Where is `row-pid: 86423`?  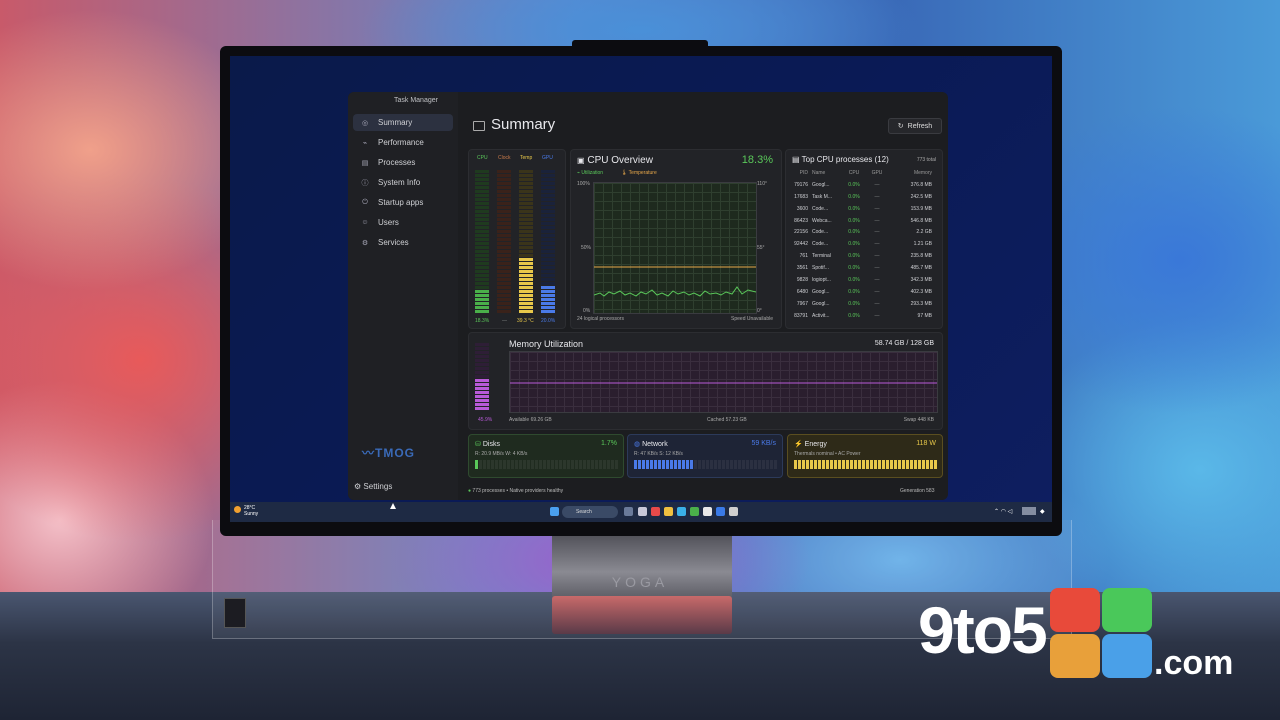
row-pid: 86423 is located at coordinates (801, 220).